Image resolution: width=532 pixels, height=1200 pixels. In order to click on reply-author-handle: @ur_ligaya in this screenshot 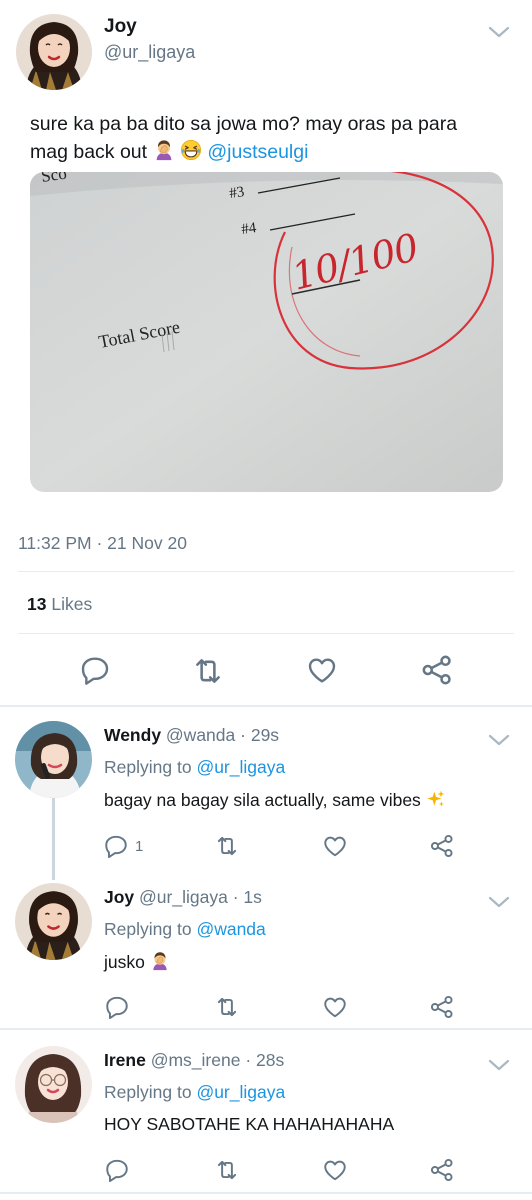, I will do `click(183, 897)`.